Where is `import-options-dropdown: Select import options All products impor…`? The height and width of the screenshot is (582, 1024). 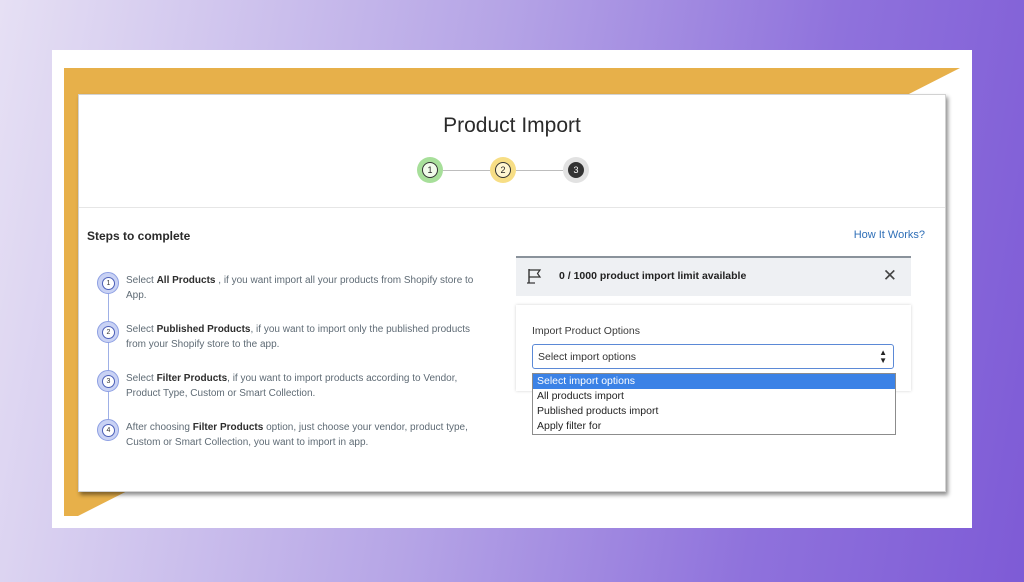 import-options-dropdown: Select import options All products impor… is located at coordinates (714, 404).